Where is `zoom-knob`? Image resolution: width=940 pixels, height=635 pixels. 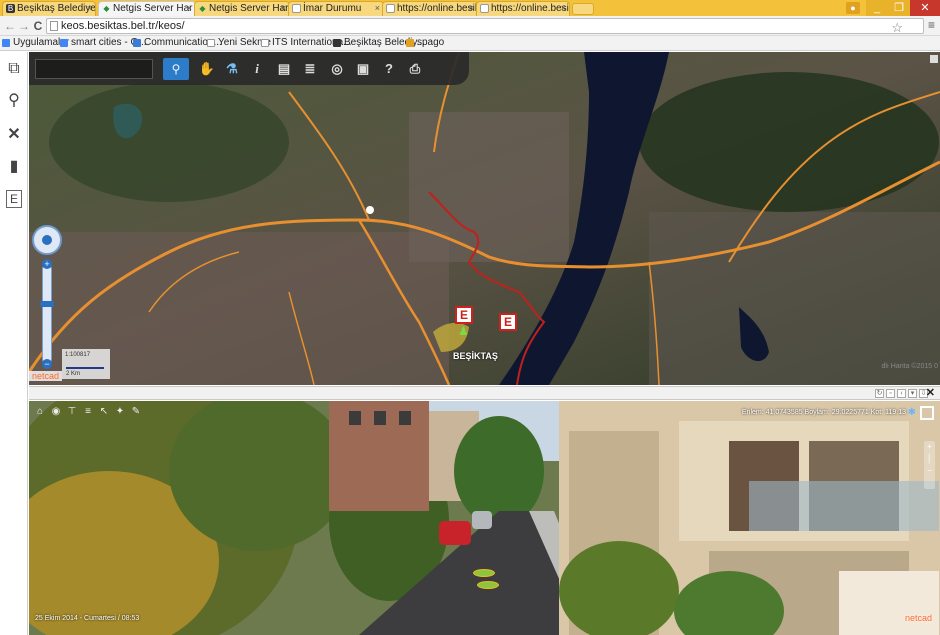
zoom-knob is located at coordinates (47, 304).